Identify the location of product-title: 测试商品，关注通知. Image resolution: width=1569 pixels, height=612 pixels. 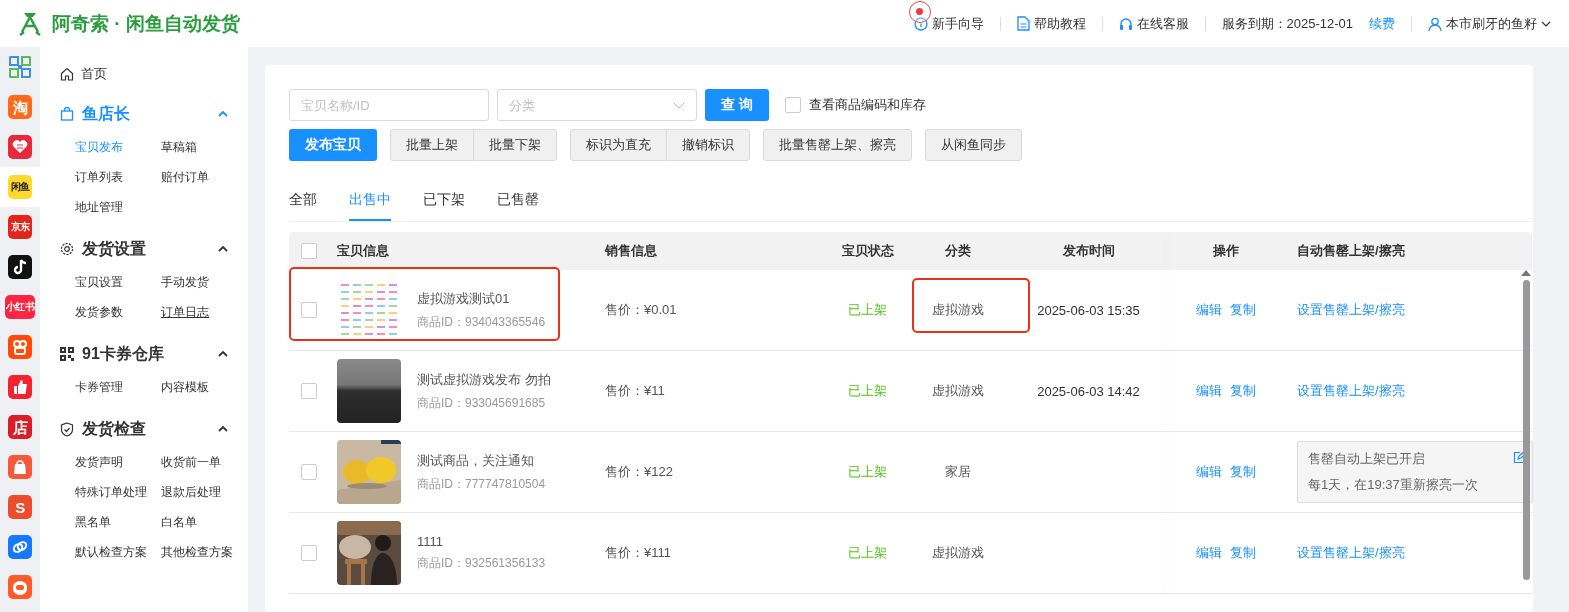
(476, 460).